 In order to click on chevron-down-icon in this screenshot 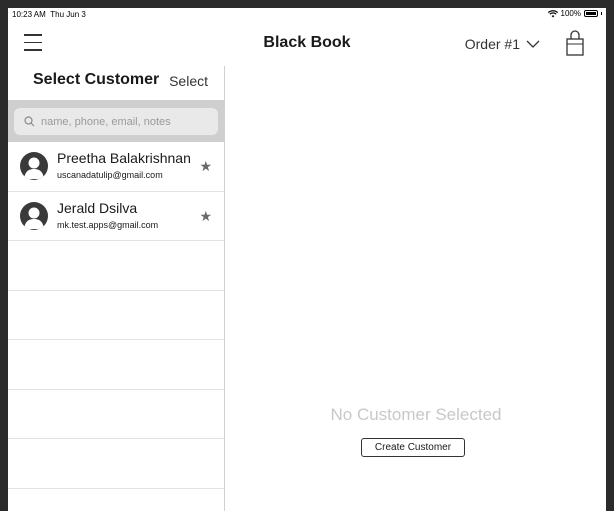, I will do `click(533, 44)`.